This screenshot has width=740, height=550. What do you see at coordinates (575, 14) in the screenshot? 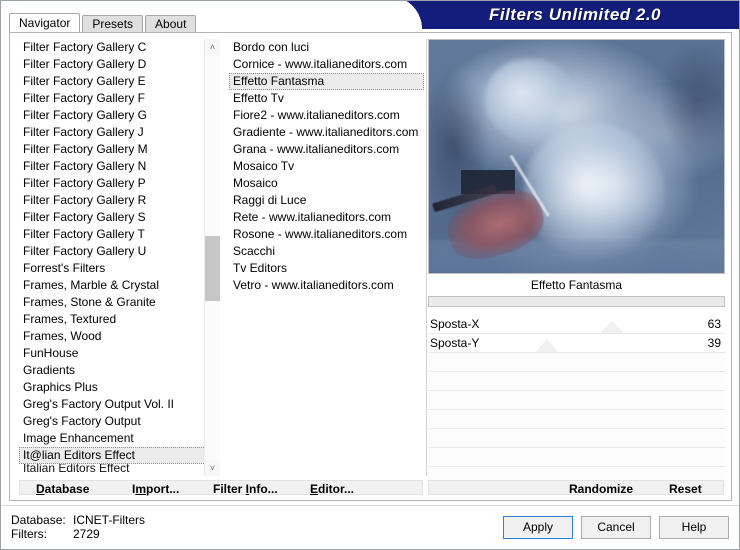
I see `app-title: Filters Unlimited 2.0` at bounding box center [575, 14].